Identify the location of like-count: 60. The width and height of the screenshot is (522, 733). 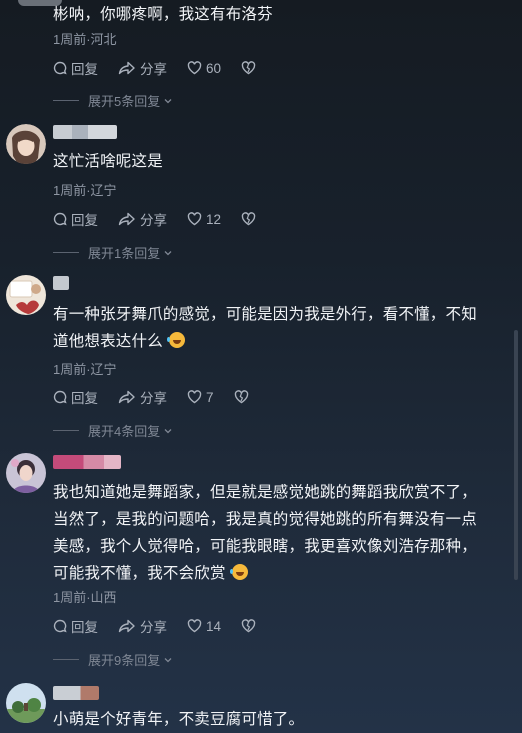
(214, 68).